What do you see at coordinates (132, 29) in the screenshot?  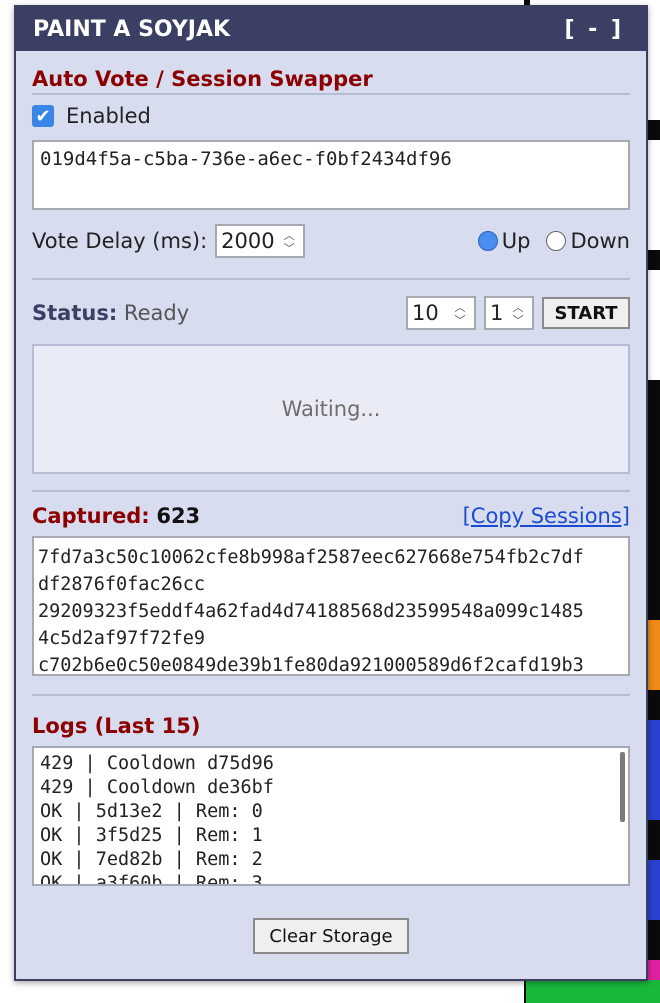 I see `panel-title: PAINT A SOYJAK` at bounding box center [132, 29].